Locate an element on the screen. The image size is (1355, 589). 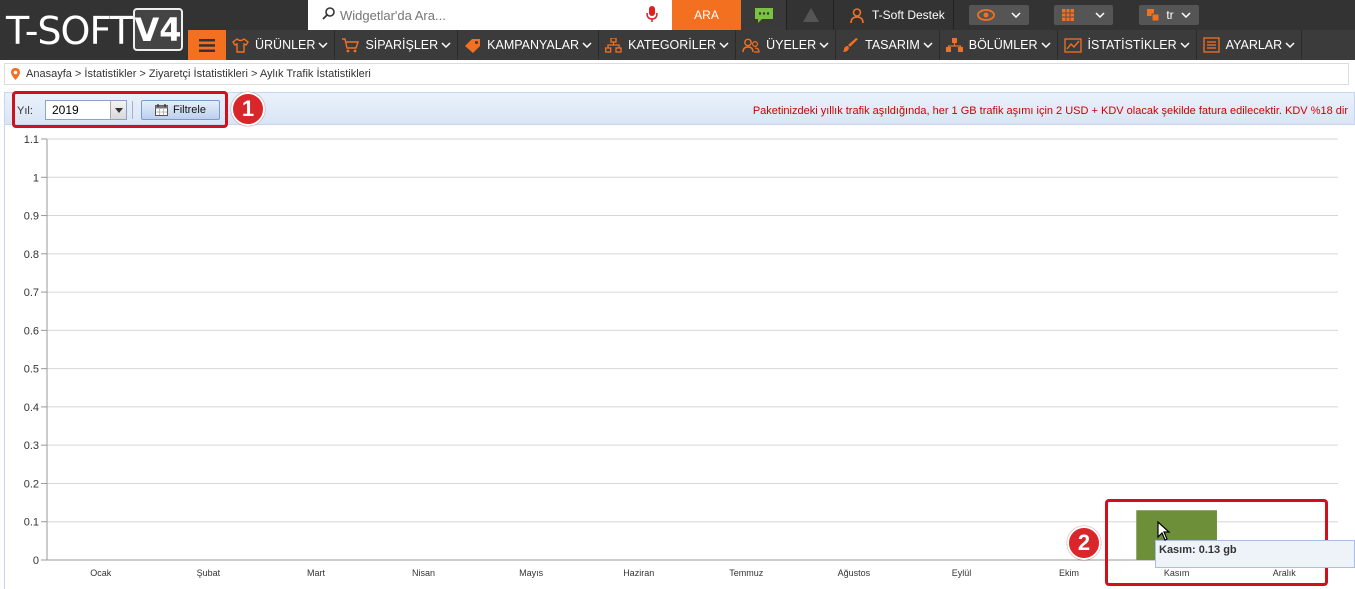
language-dropdown: tr is located at coordinates (1169, 15).